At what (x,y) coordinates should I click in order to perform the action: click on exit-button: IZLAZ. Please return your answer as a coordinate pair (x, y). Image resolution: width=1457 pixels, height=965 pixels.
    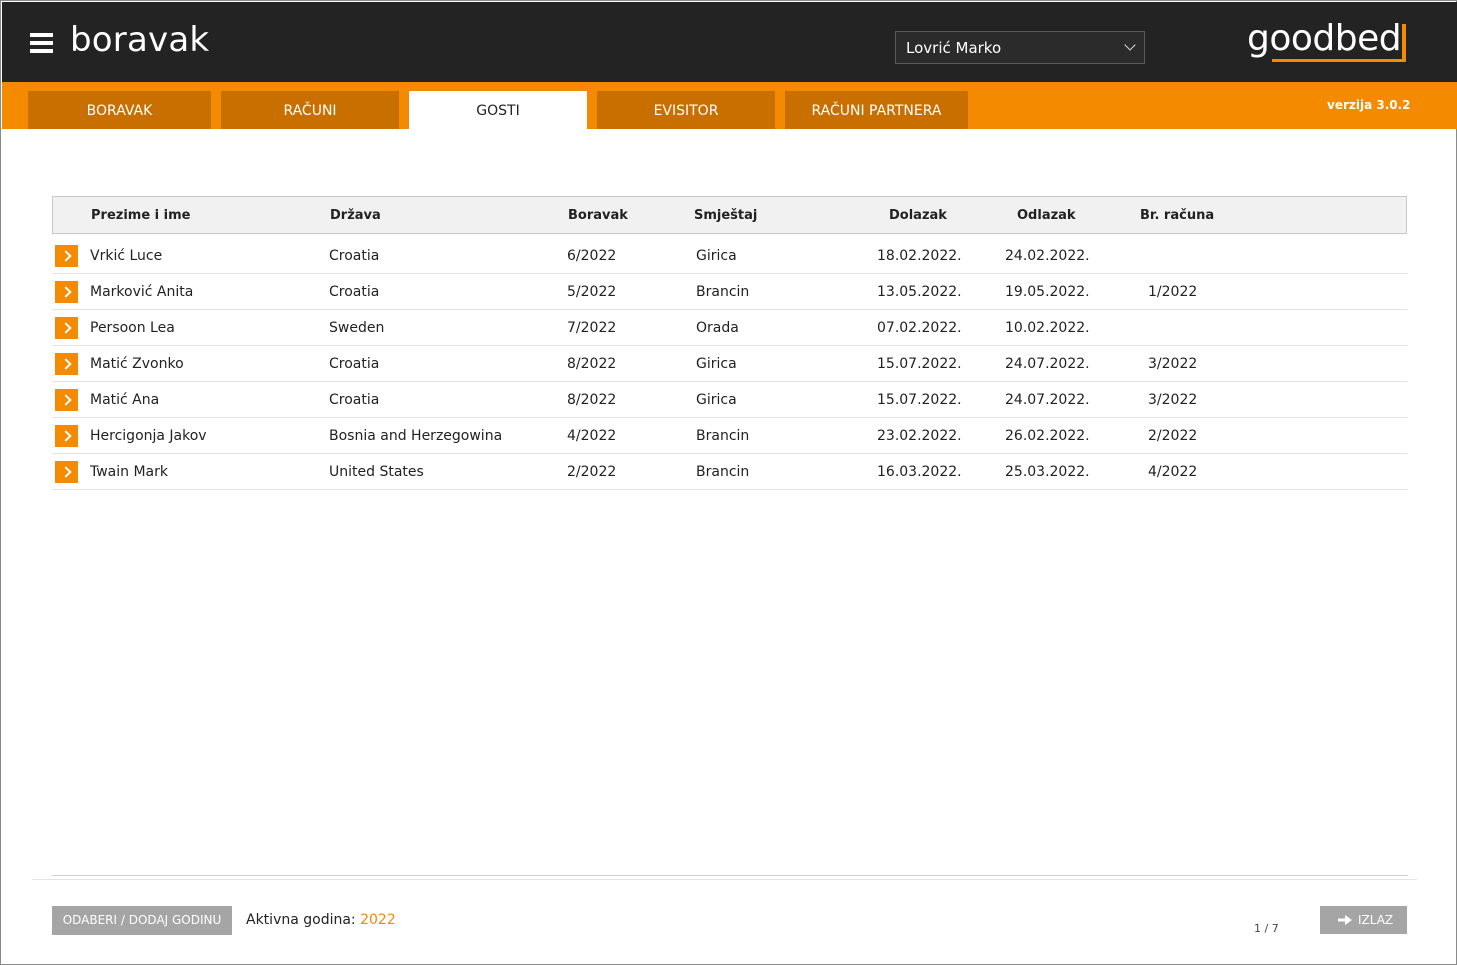
    Looking at the image, I should click on (1363, 920).